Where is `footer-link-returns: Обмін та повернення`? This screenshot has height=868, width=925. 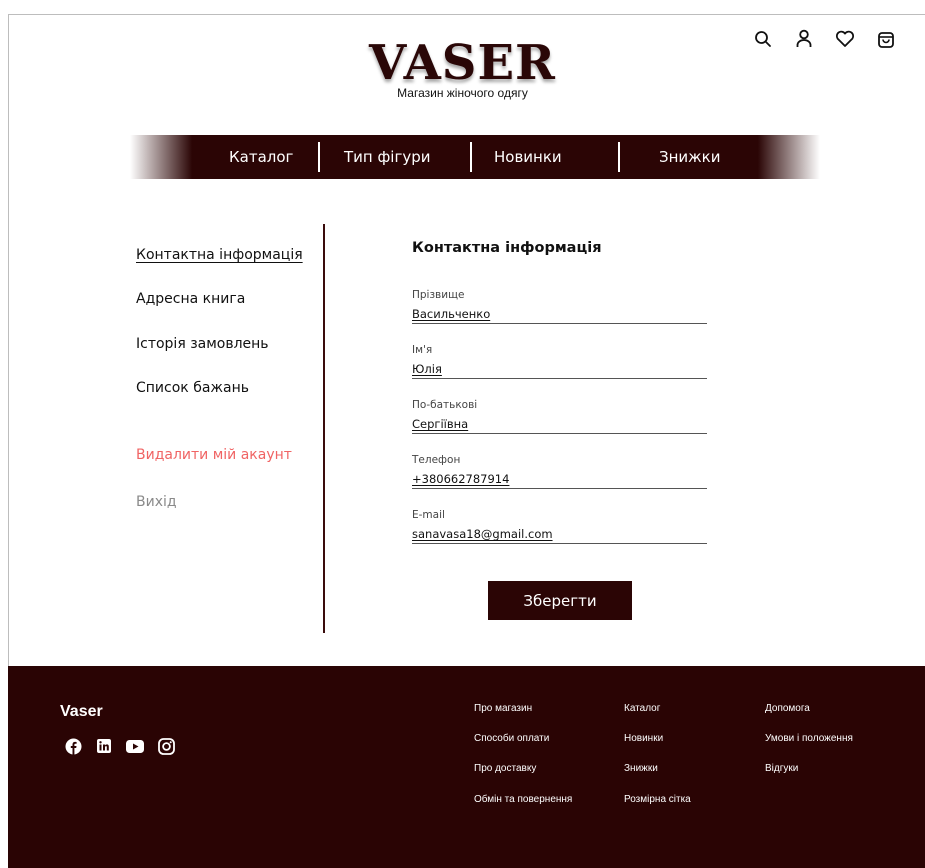 footer-link-returns: Обмін та повернення is located at coordinates (523, 799).